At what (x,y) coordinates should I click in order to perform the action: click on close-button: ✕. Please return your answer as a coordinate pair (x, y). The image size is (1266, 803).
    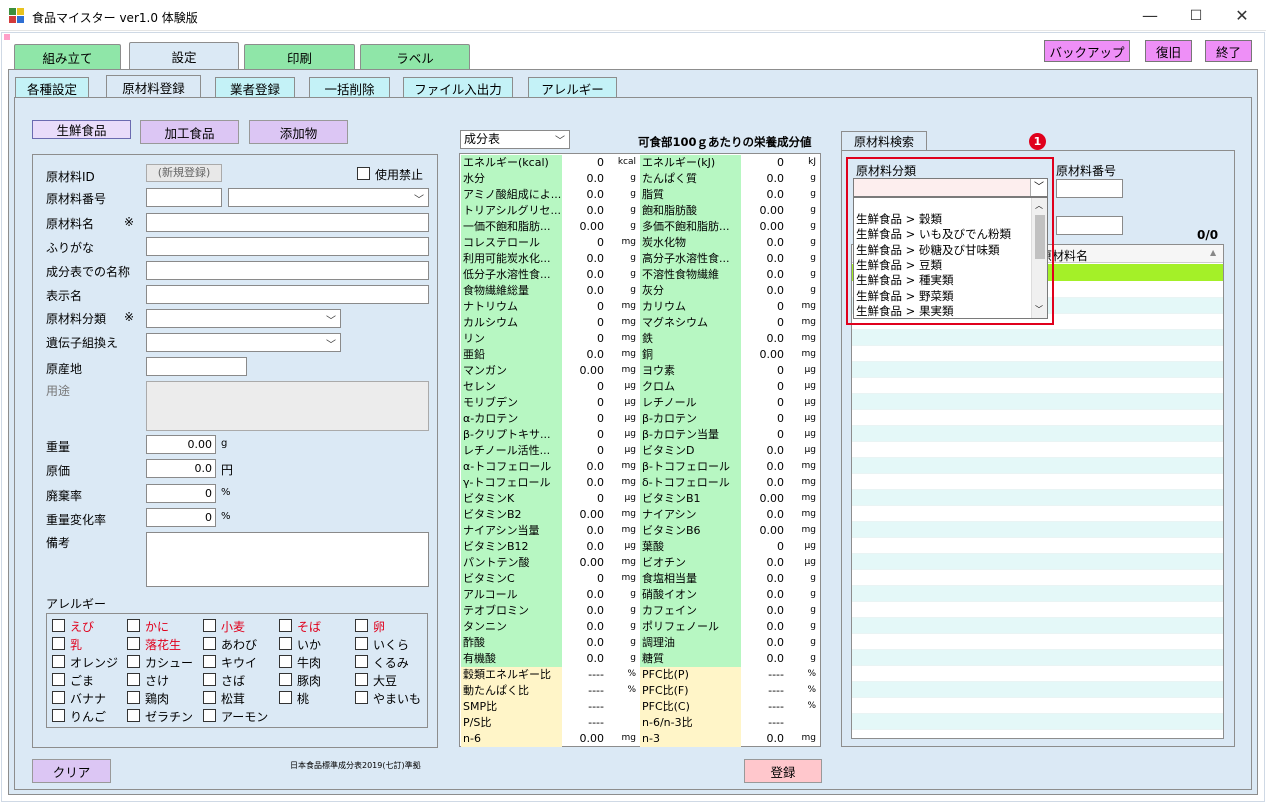
    Looking at the image, I should click on (1242, 15).